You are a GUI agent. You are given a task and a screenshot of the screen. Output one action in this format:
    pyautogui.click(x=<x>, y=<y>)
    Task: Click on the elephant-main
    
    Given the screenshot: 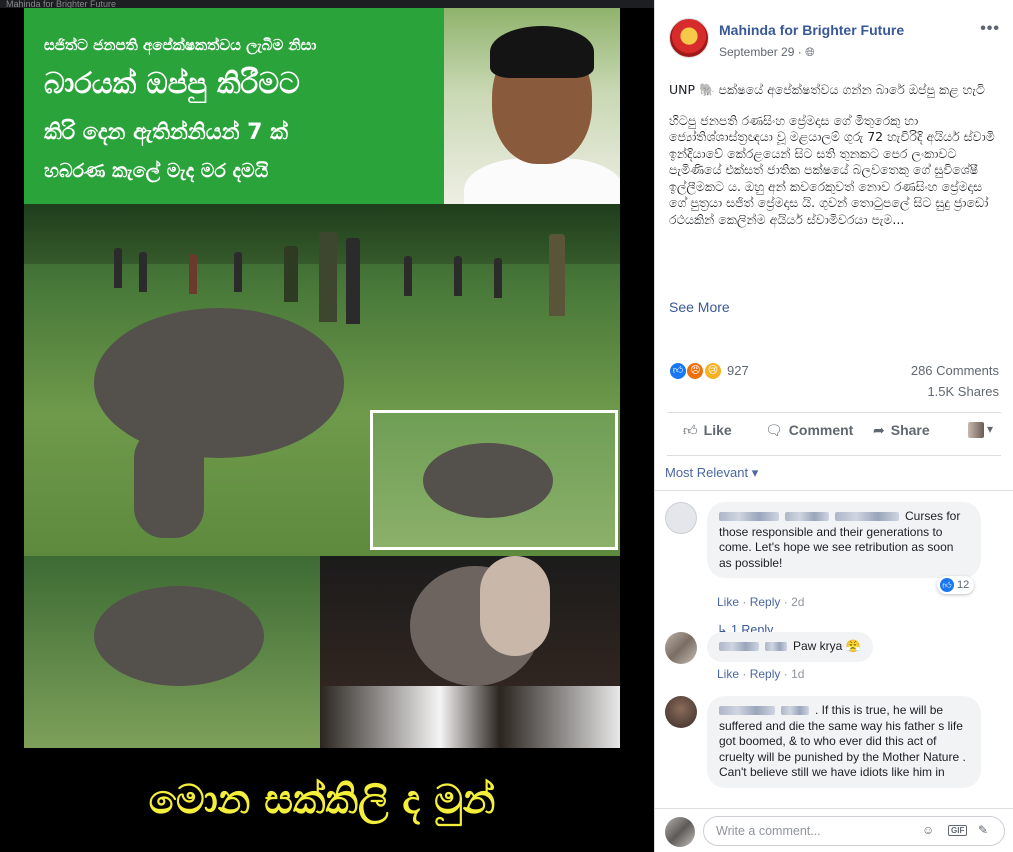 What is the action you would take?
    pyautogui.click(x=219, y=383)
    